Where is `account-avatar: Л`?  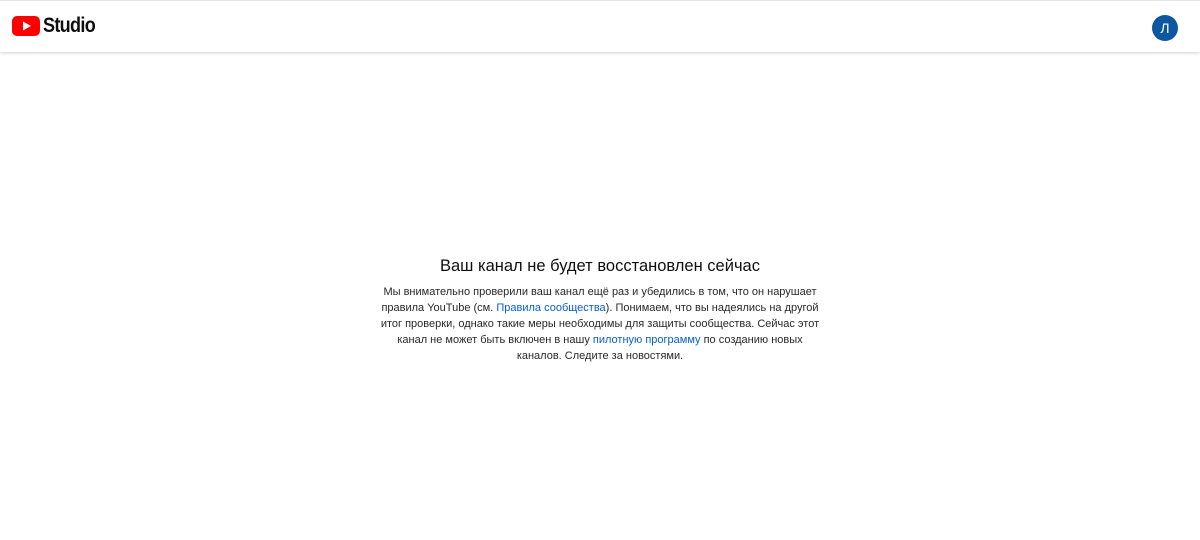 account-avatar: Л is located at coordinates (1165, 28).